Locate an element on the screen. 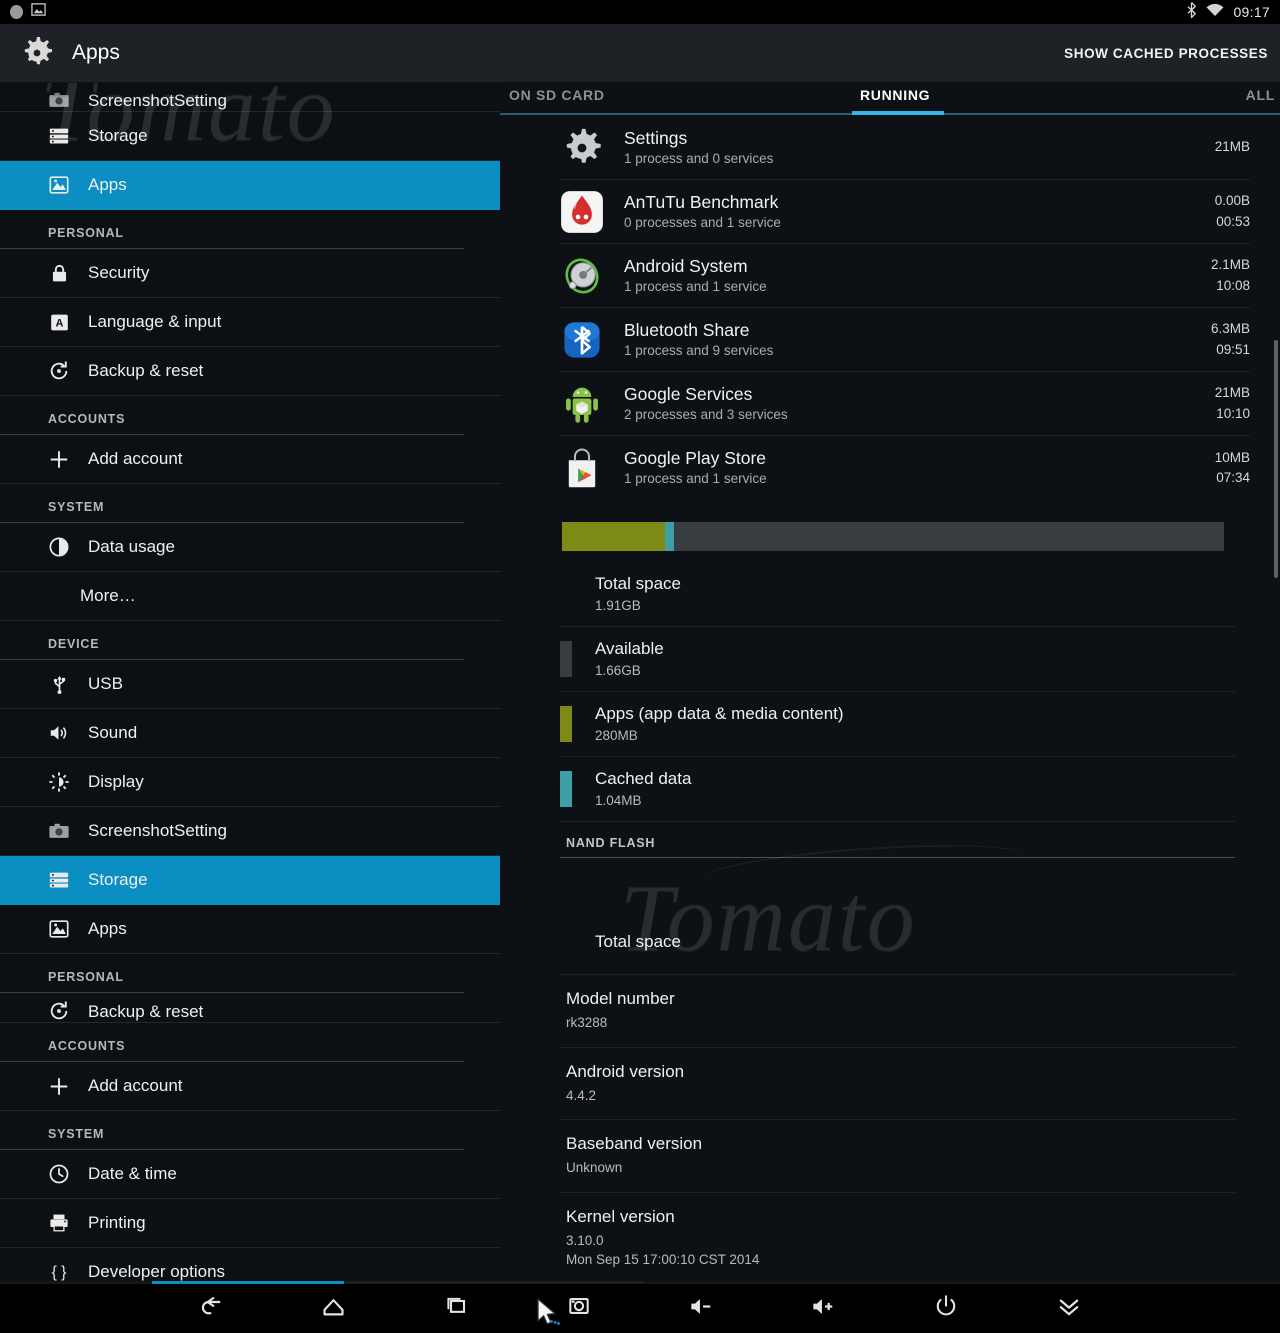 This screenshot has height=1333, width=1280. nav-button-power is located at coordinates (946, 1308).